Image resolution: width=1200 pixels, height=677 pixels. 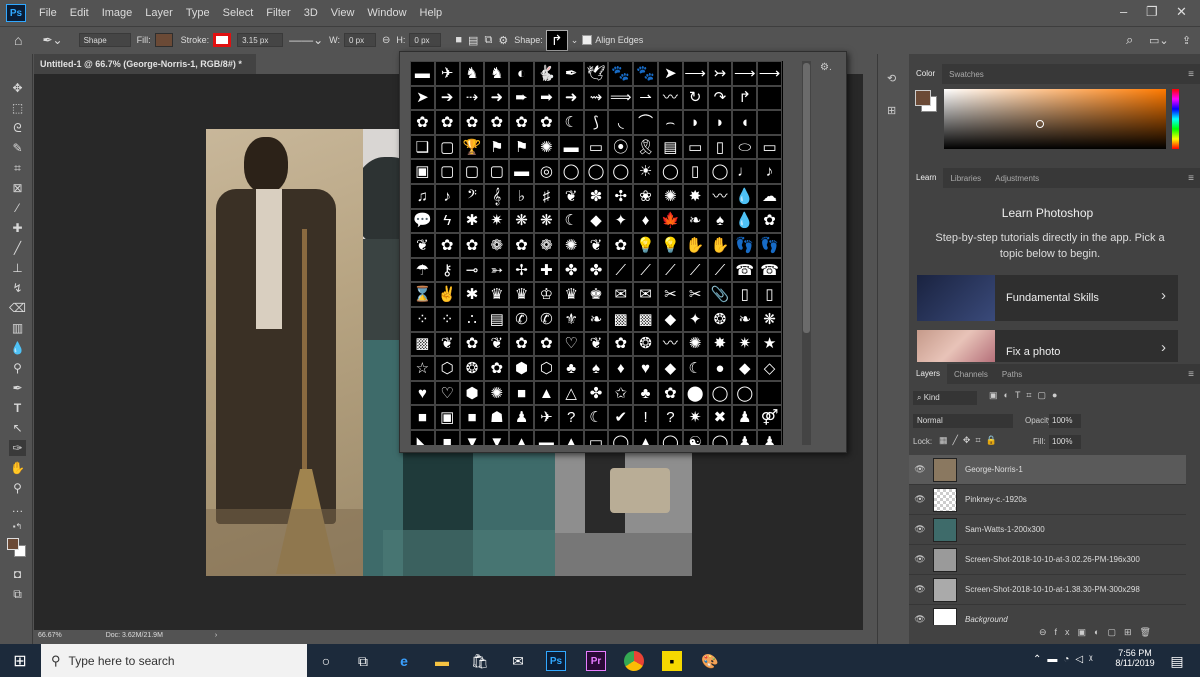 What do you see at coordinates (1065, 442) in the screenshot?
I see `fill-input: 100%` at bounding box center [1065, 442].